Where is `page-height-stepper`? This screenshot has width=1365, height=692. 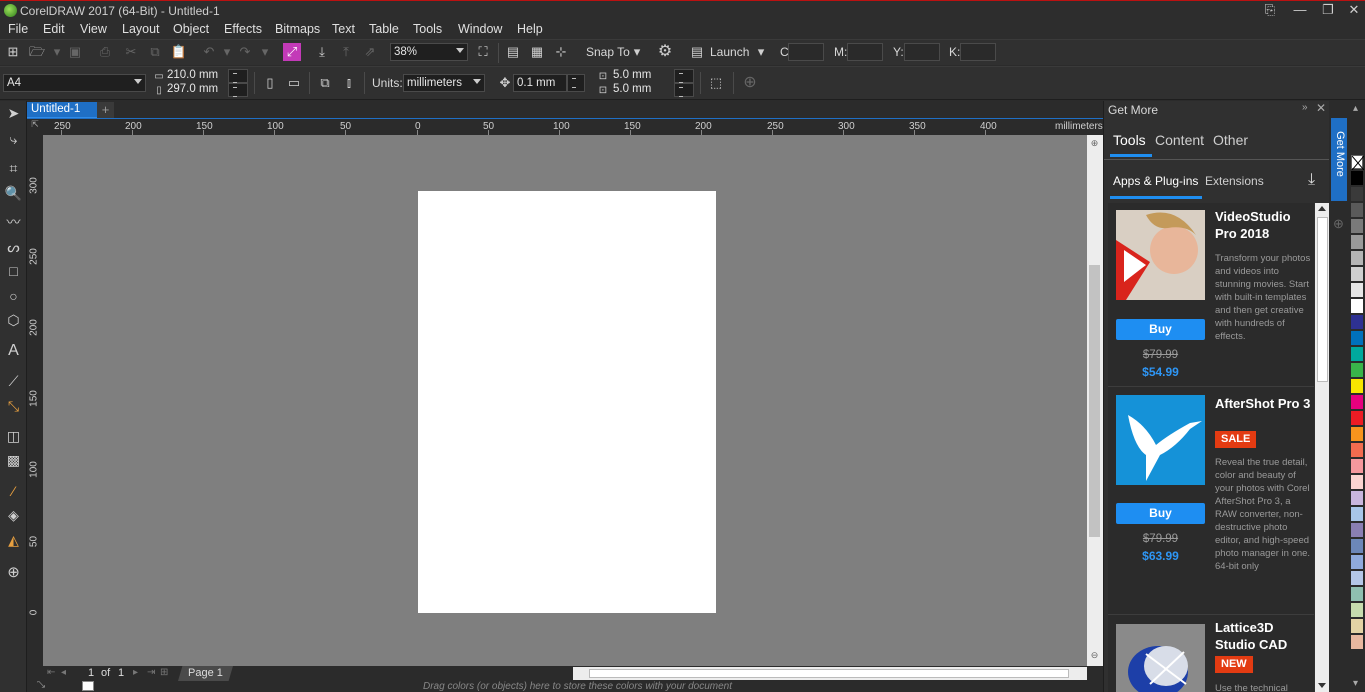
page-height-stepper is located at coordinates (238, 90).